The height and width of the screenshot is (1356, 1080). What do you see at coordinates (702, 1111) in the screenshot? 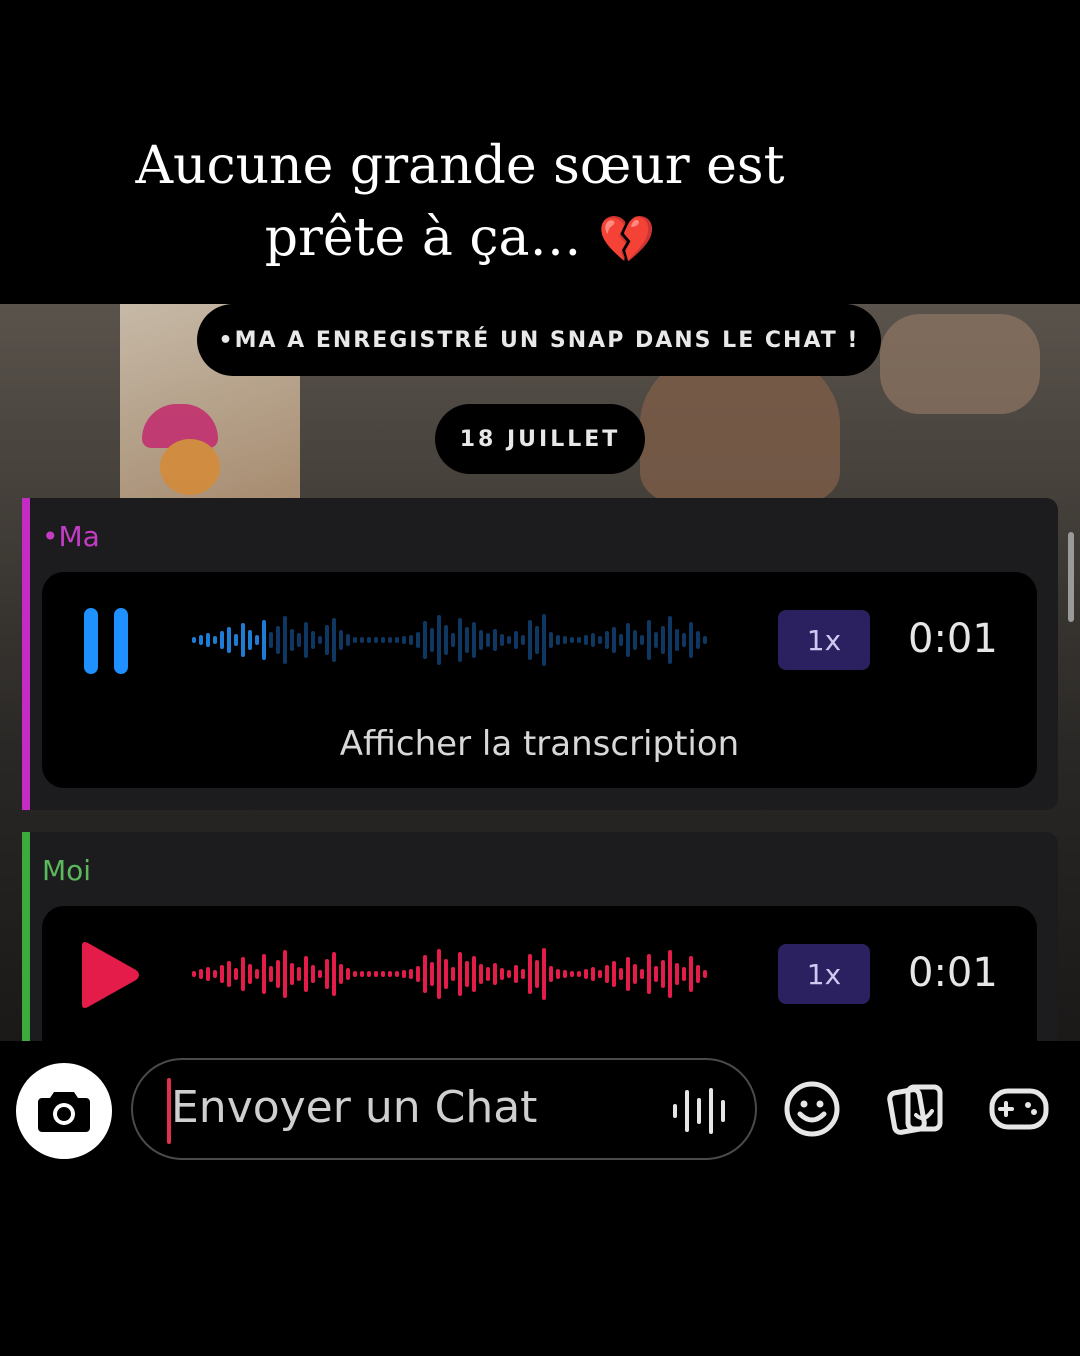
I see `voice-note-icon` at bounding box center [702, 1111].